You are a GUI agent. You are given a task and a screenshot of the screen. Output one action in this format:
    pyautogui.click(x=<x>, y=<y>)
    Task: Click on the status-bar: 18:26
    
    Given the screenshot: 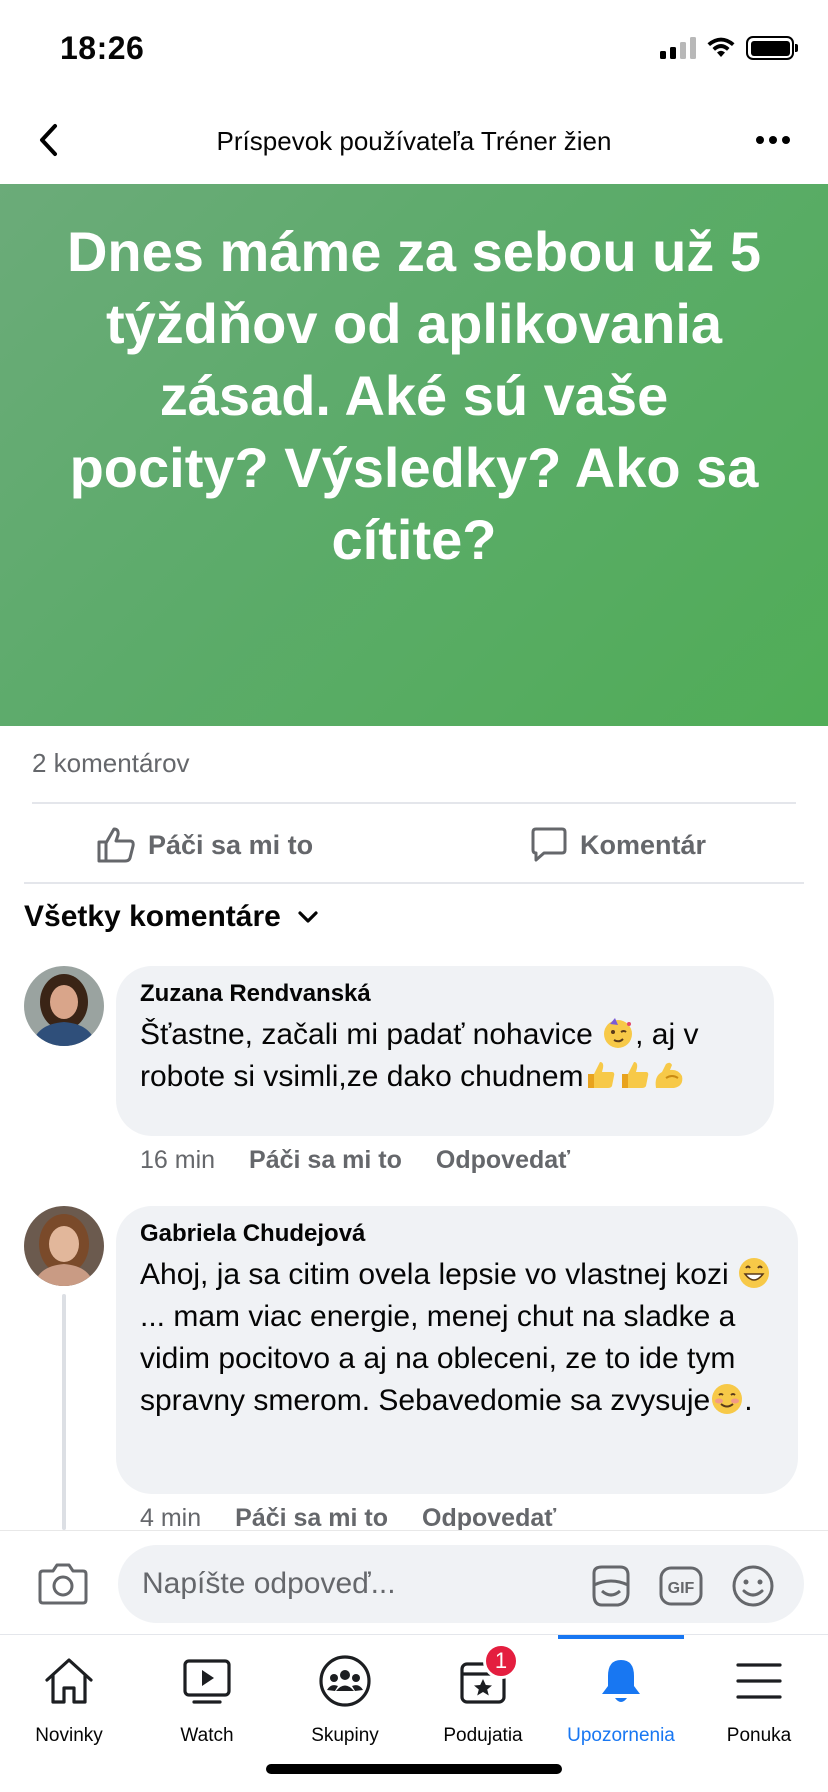 What is the action you would take?
    pyautogui.click(x=414, y=48)
    